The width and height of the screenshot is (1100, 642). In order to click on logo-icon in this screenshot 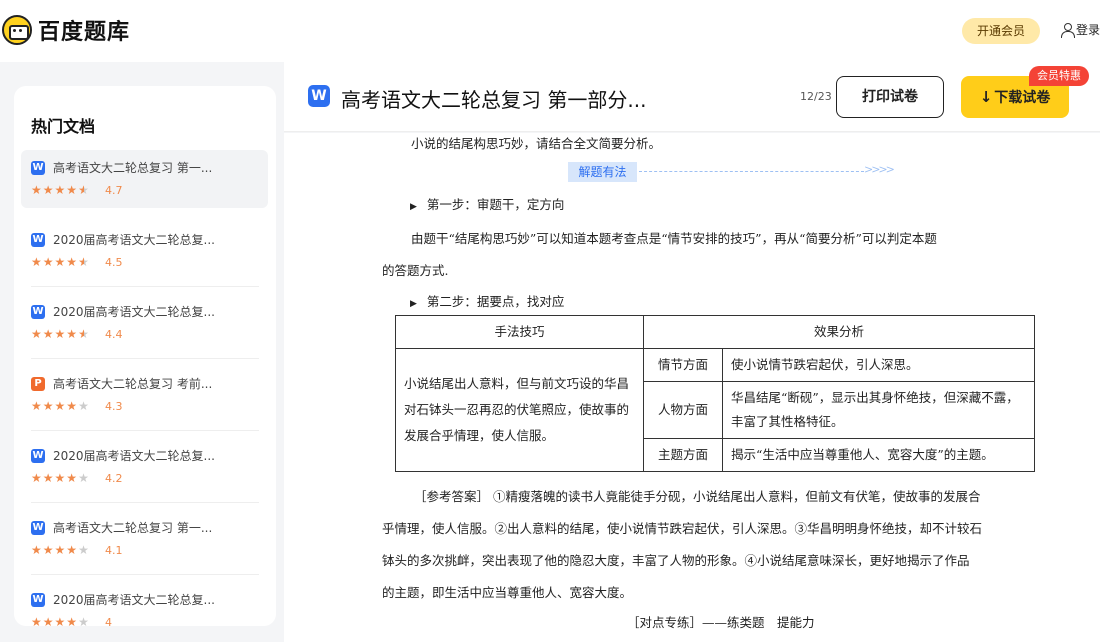, I will do `click(17, 30)`.